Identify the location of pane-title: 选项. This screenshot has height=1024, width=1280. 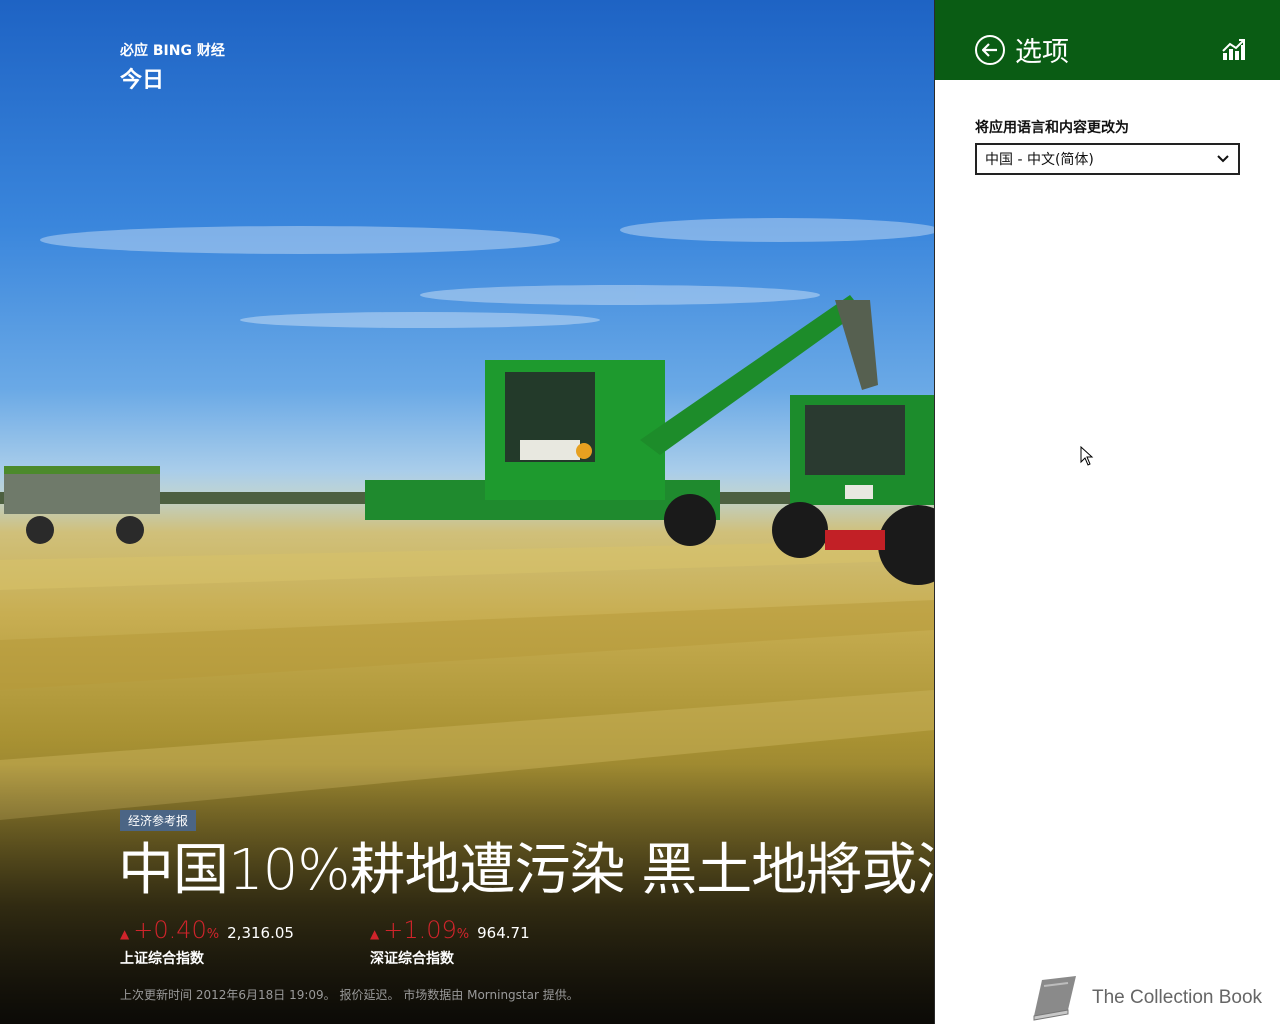
(1042, 52).